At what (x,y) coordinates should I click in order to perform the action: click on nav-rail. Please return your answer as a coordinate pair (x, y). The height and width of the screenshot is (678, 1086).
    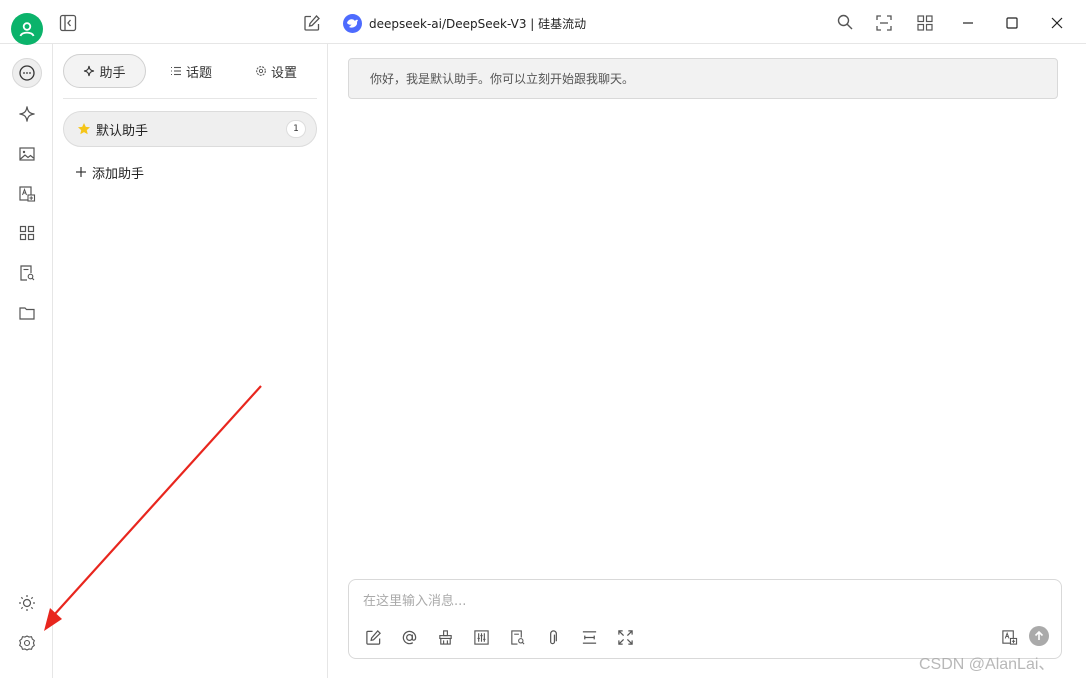
    Looking at the image, I should click on (26, 361).